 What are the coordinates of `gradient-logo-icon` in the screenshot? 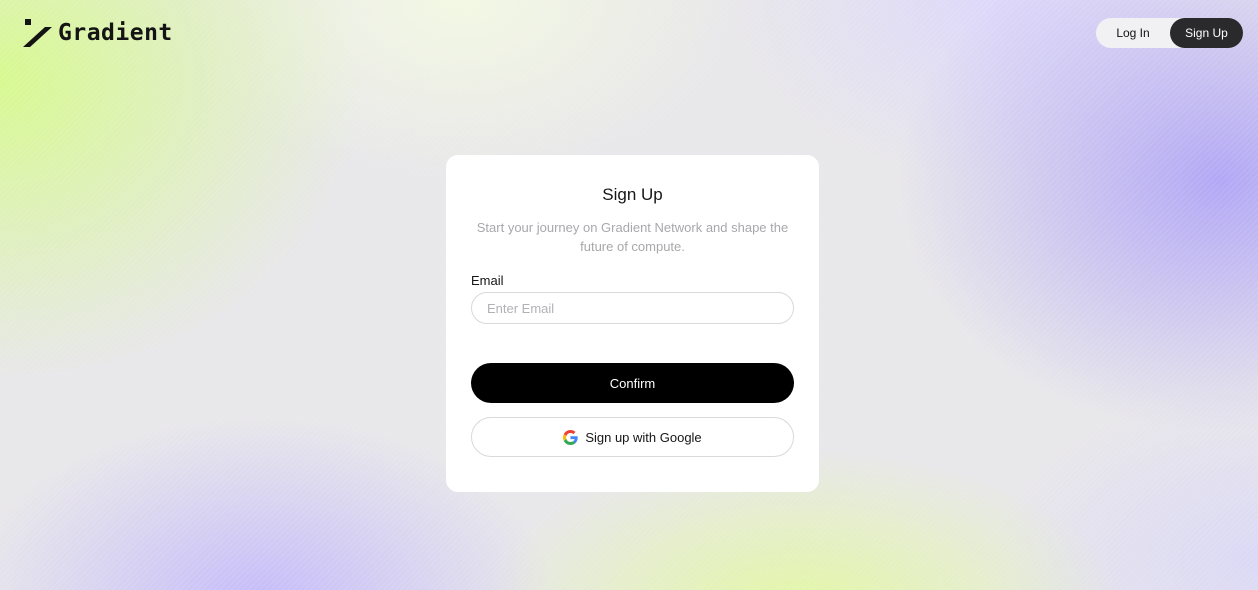 It's located at (37, 33).